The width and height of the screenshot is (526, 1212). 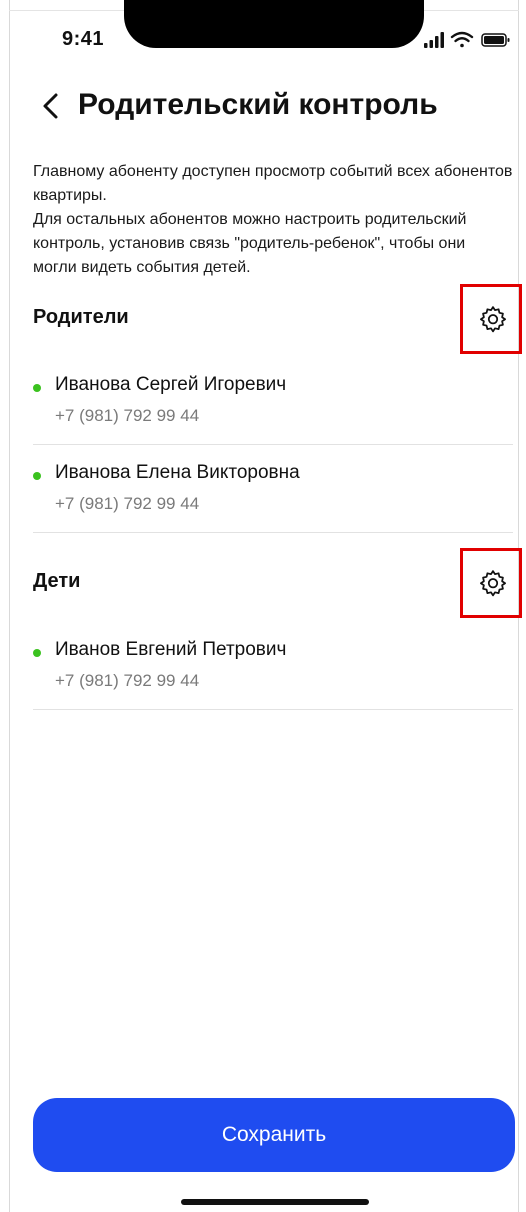 What do you see at coordinates (462, 39) in the screenshot?
I see `wifi-icon` at bounding box center [462, 39].